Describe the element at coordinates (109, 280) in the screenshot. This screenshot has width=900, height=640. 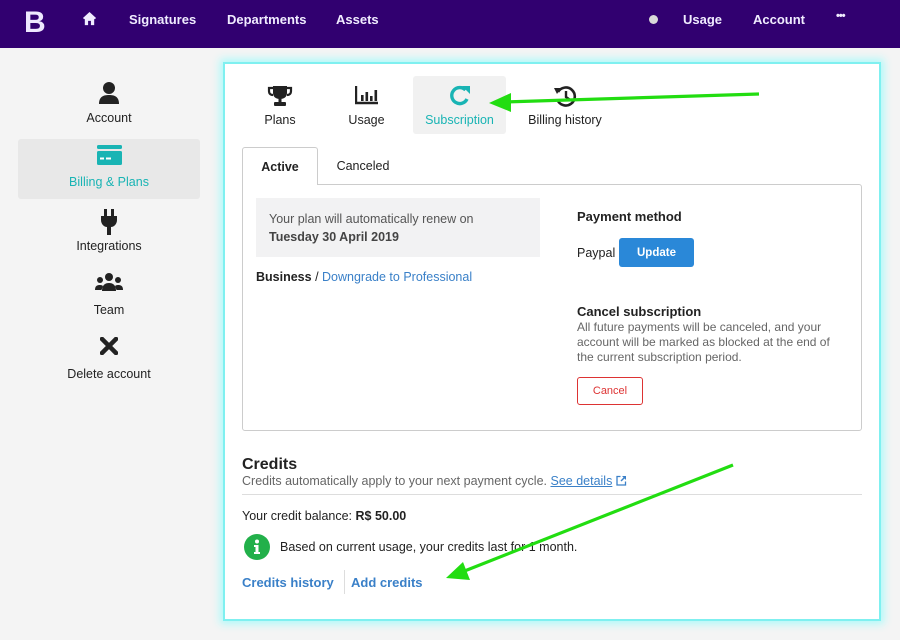
I see `users-icon` at that location.